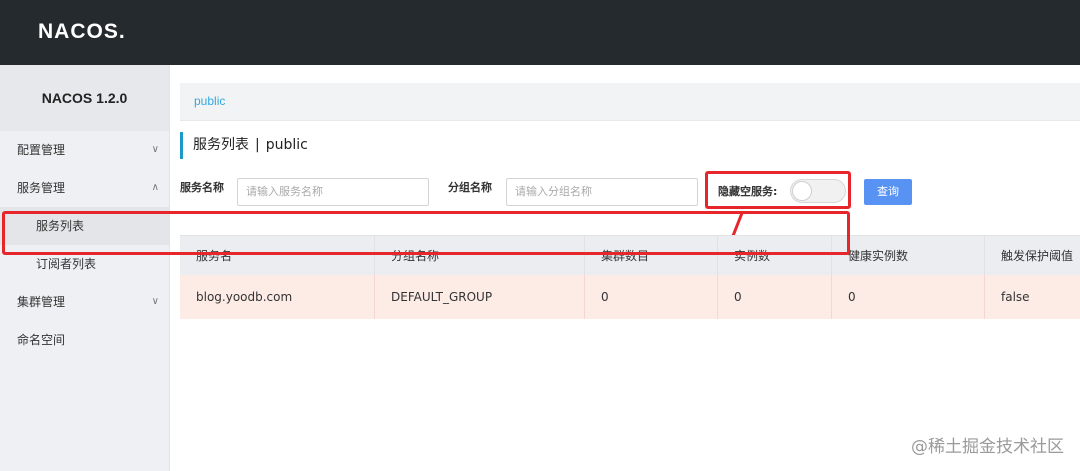 The image size is (1080, 471). I want to click on table-header-row: 服务名 分组名称 集群数目 实例数 健康实例数 触发保护阈值, so click(630, 255).